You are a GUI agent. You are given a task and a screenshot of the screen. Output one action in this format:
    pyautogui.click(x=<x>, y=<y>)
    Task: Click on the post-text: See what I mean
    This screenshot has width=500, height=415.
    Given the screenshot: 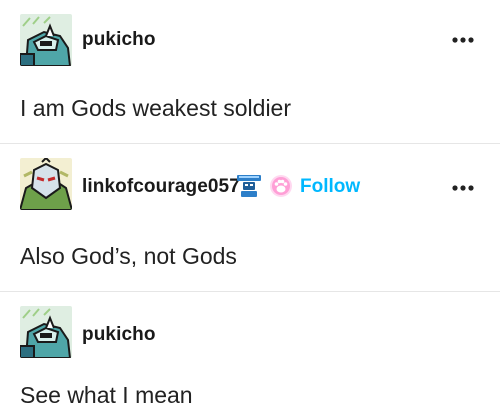 What is the action you would take?
    pyautogui.click(x=106, y=395)
    